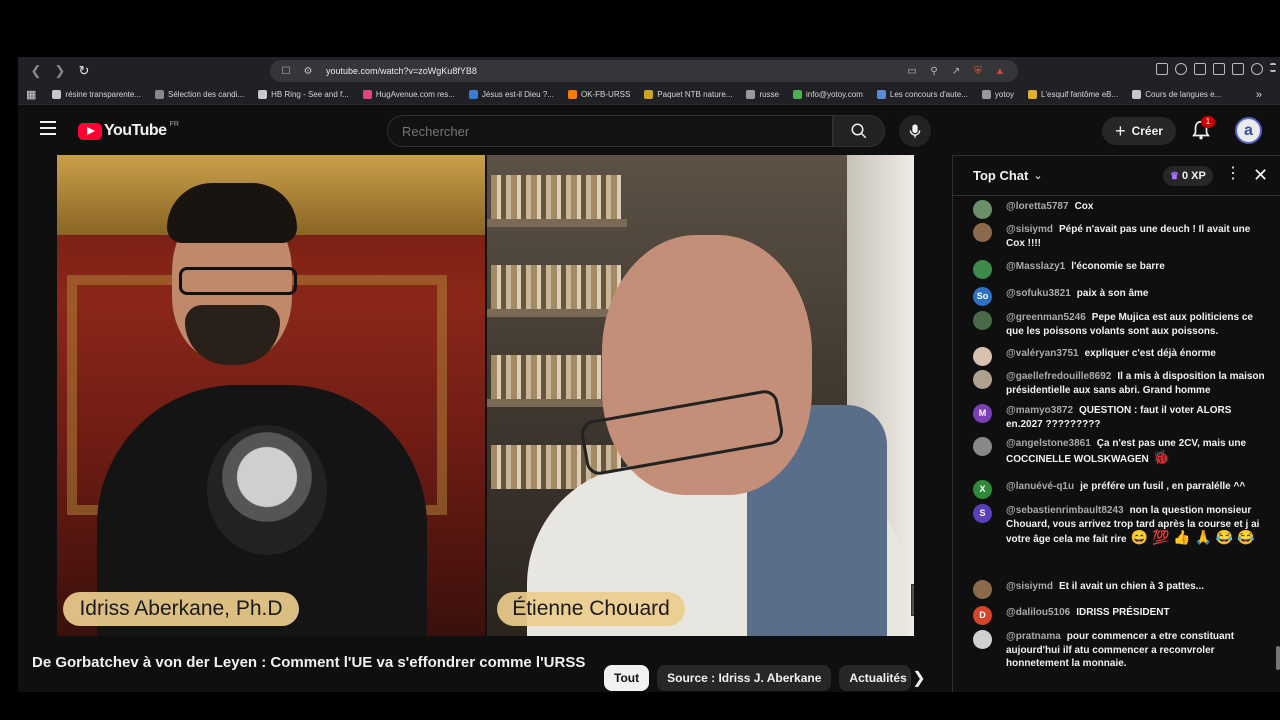 The image size is (1280, 720). Describe the element at coordinates (982, 296) in the screenshot. I see `chat-avatar: So` at that location.